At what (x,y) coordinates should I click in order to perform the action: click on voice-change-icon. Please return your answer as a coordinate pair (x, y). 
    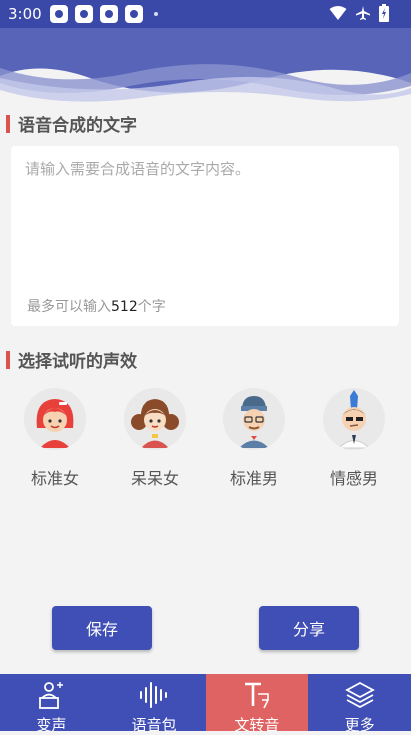
    Looking at the image, I should click on (51, 695).